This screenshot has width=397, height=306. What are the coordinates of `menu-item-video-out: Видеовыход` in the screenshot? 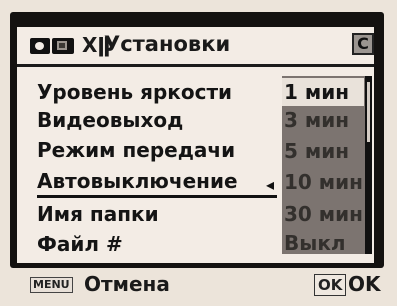 It's located at (110, 120).